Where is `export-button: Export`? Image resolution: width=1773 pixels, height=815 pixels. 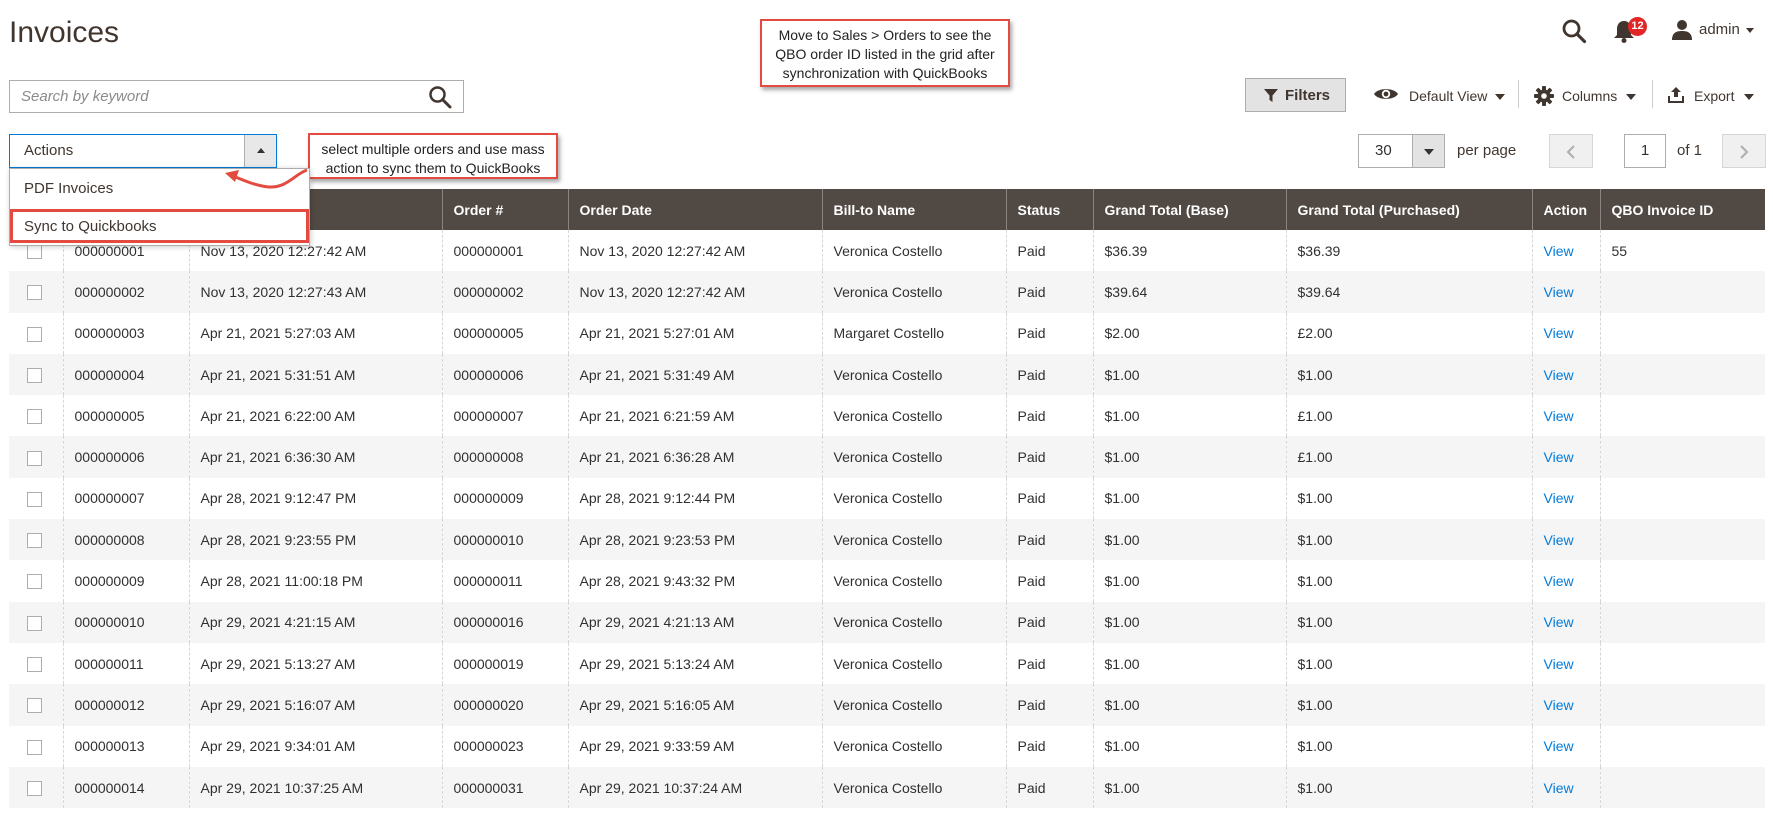
export-button: Export is located at coordinates (1714, 96).